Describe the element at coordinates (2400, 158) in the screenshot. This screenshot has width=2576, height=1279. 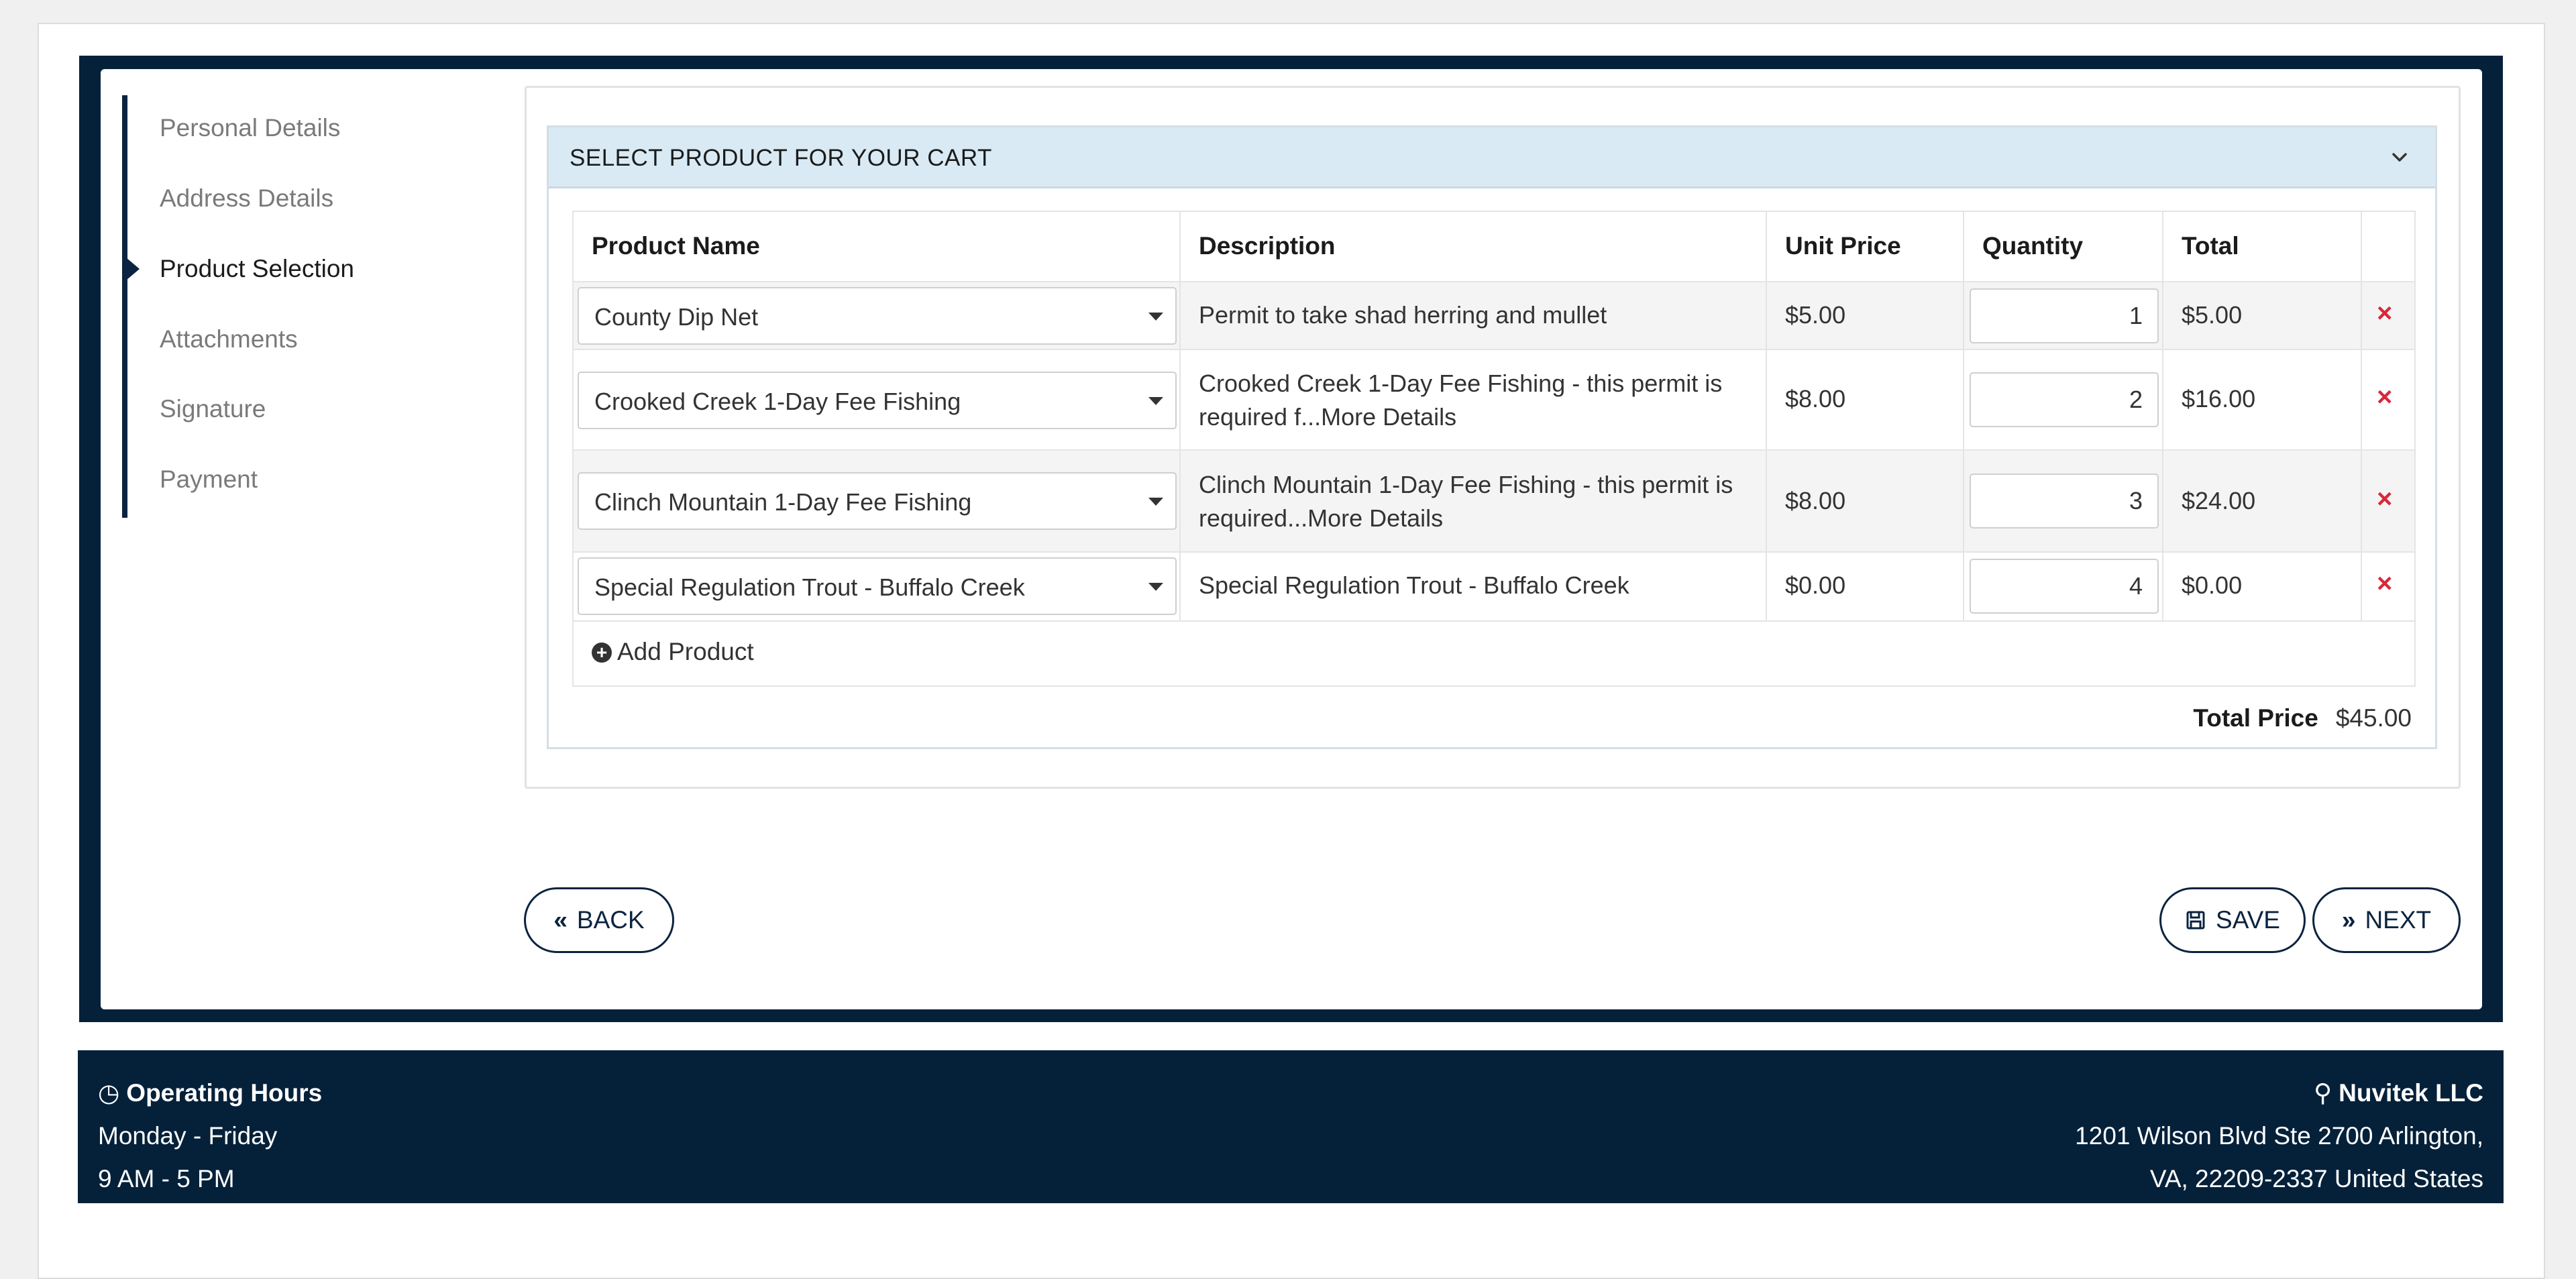
I see `chevron-down-icon` at that location.